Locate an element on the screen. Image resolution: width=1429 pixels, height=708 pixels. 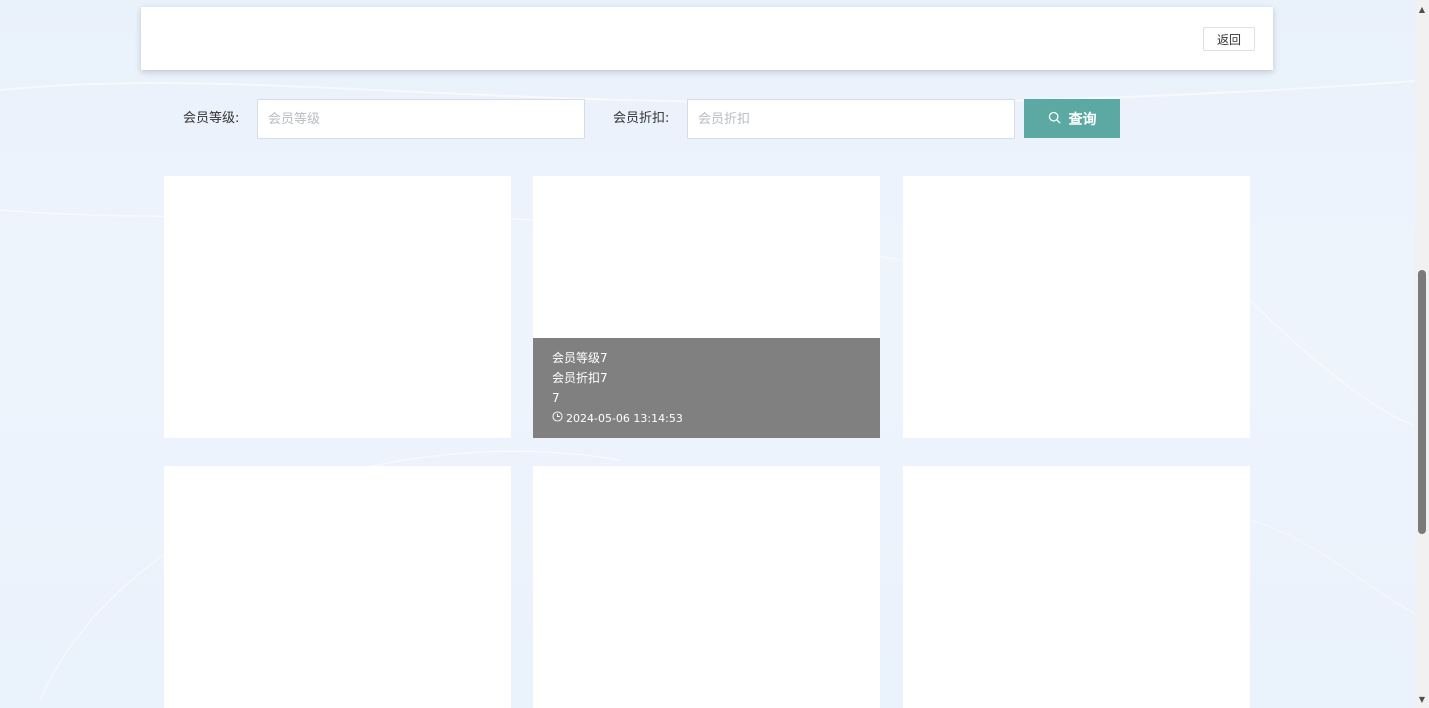
query-button: 查询 is located at coordinates (1072, 118).